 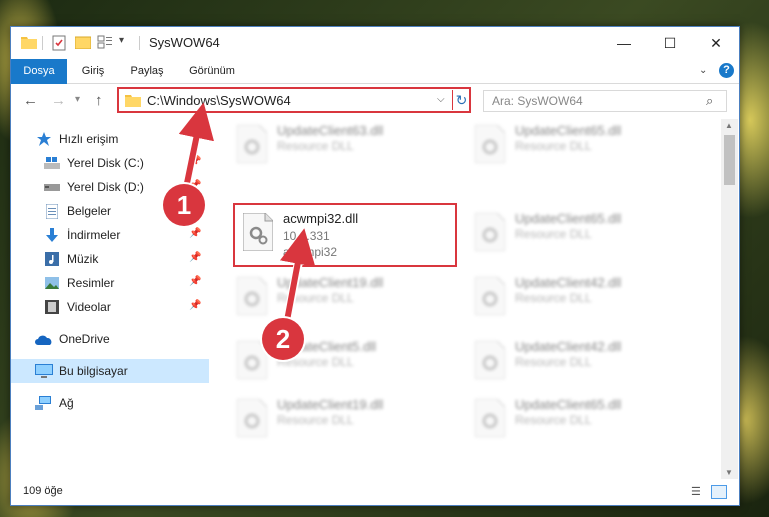 What do you see at coordinates (247, 214) in the screenshot?
I see `annotation-arrows` at bounding box center [247, 214].